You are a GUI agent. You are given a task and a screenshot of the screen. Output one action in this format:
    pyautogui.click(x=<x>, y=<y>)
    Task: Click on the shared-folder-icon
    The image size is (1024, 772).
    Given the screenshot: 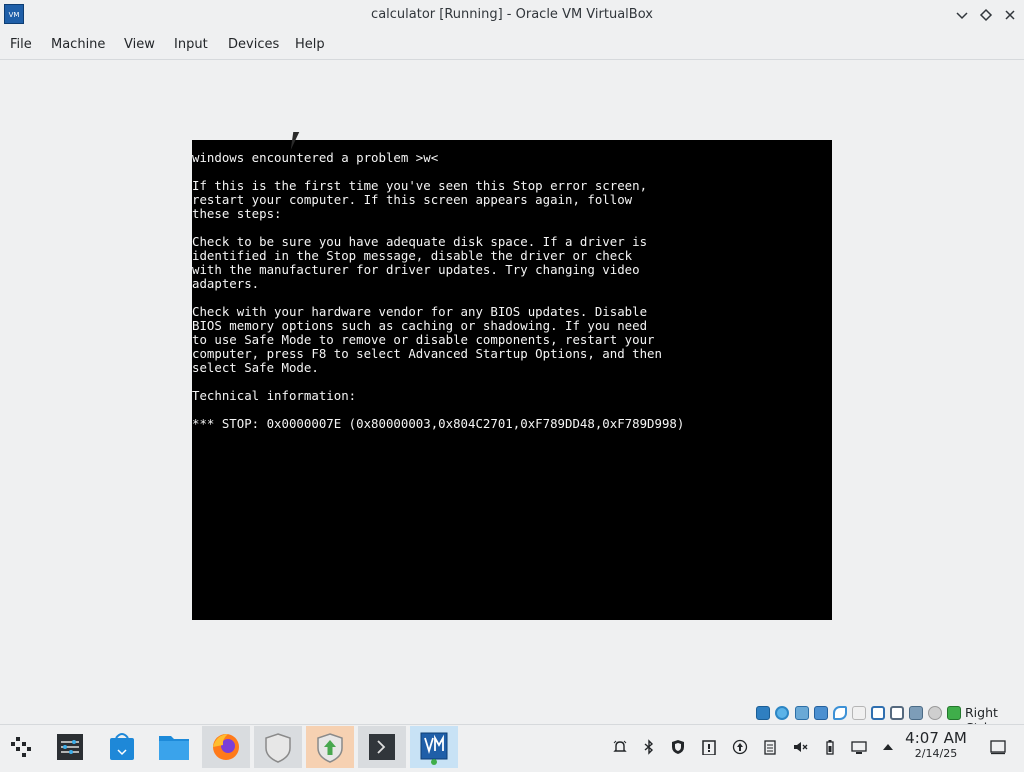 What is the action you would take?
    pyautogui.click(x=859, y=713)
    